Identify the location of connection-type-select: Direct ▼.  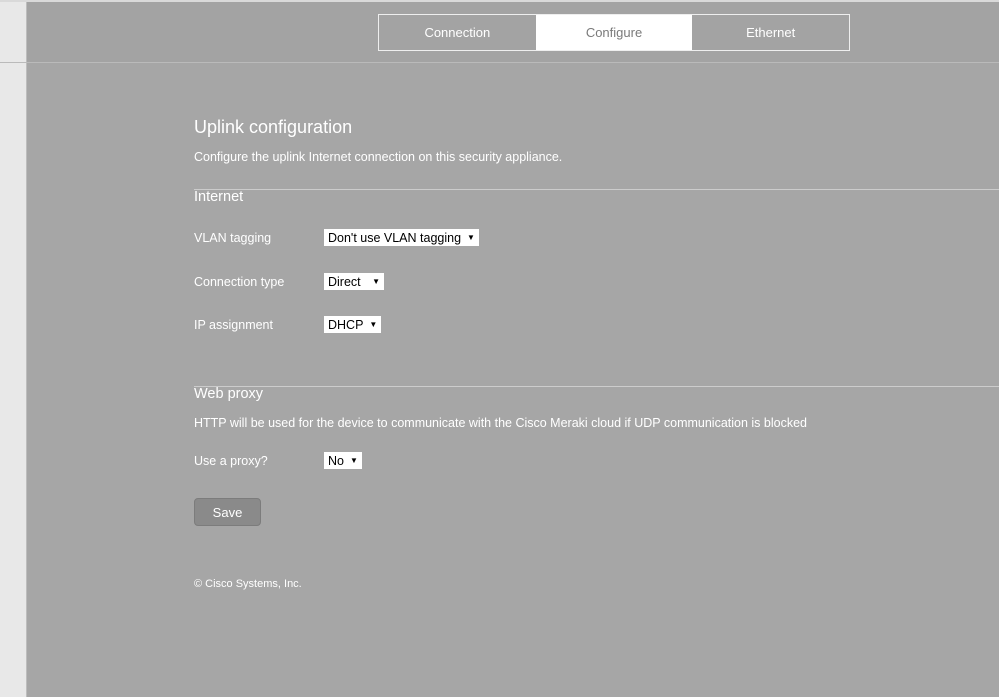
(354, 281).